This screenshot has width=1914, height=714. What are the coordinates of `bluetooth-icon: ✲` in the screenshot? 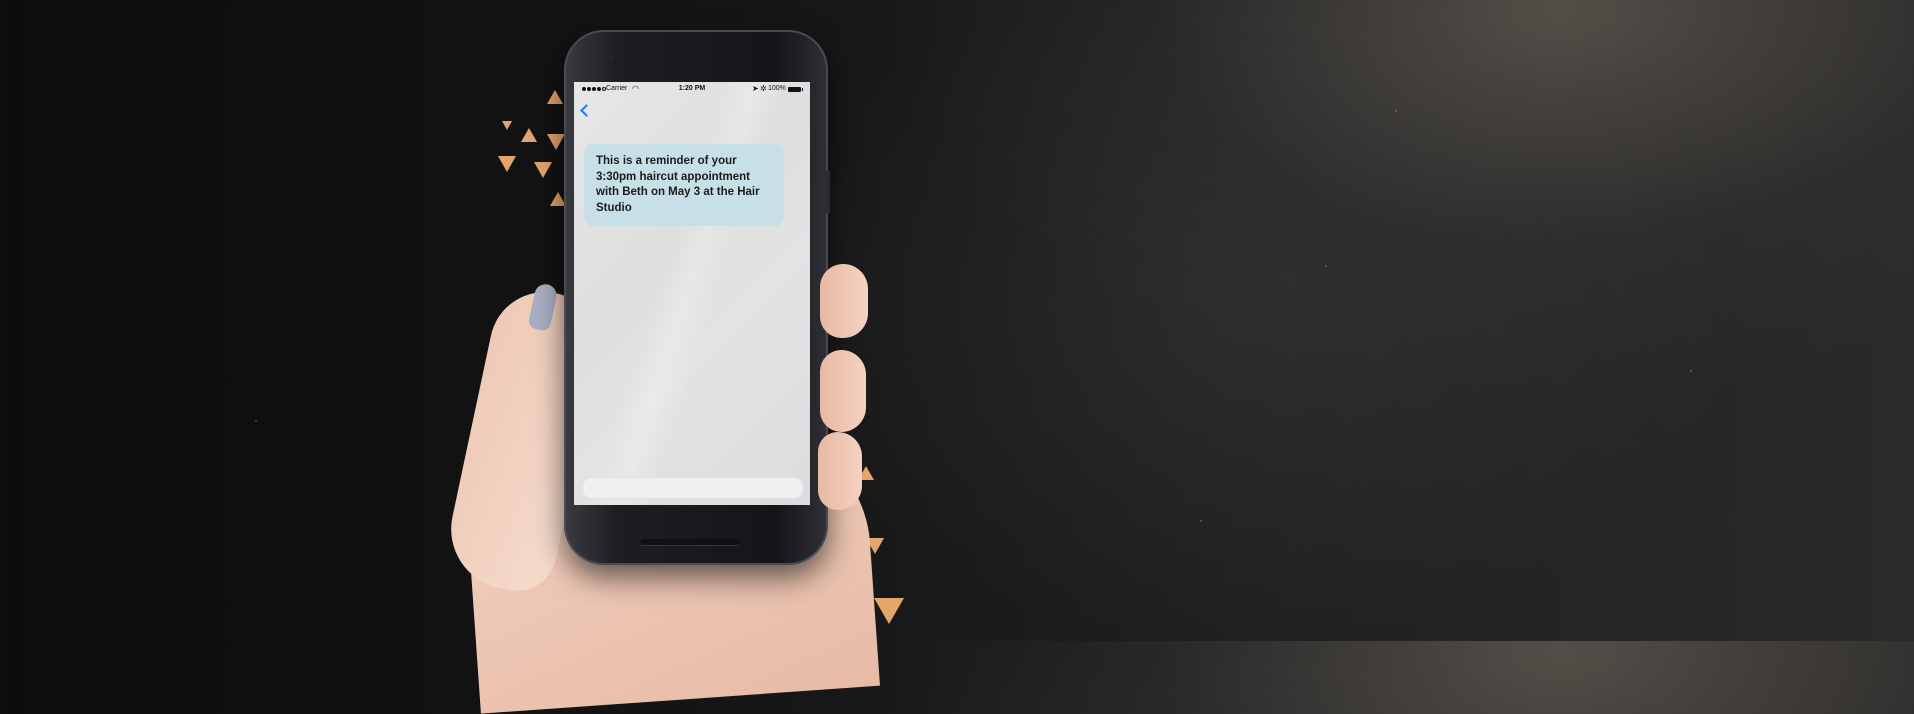 It's located at (763, 88).